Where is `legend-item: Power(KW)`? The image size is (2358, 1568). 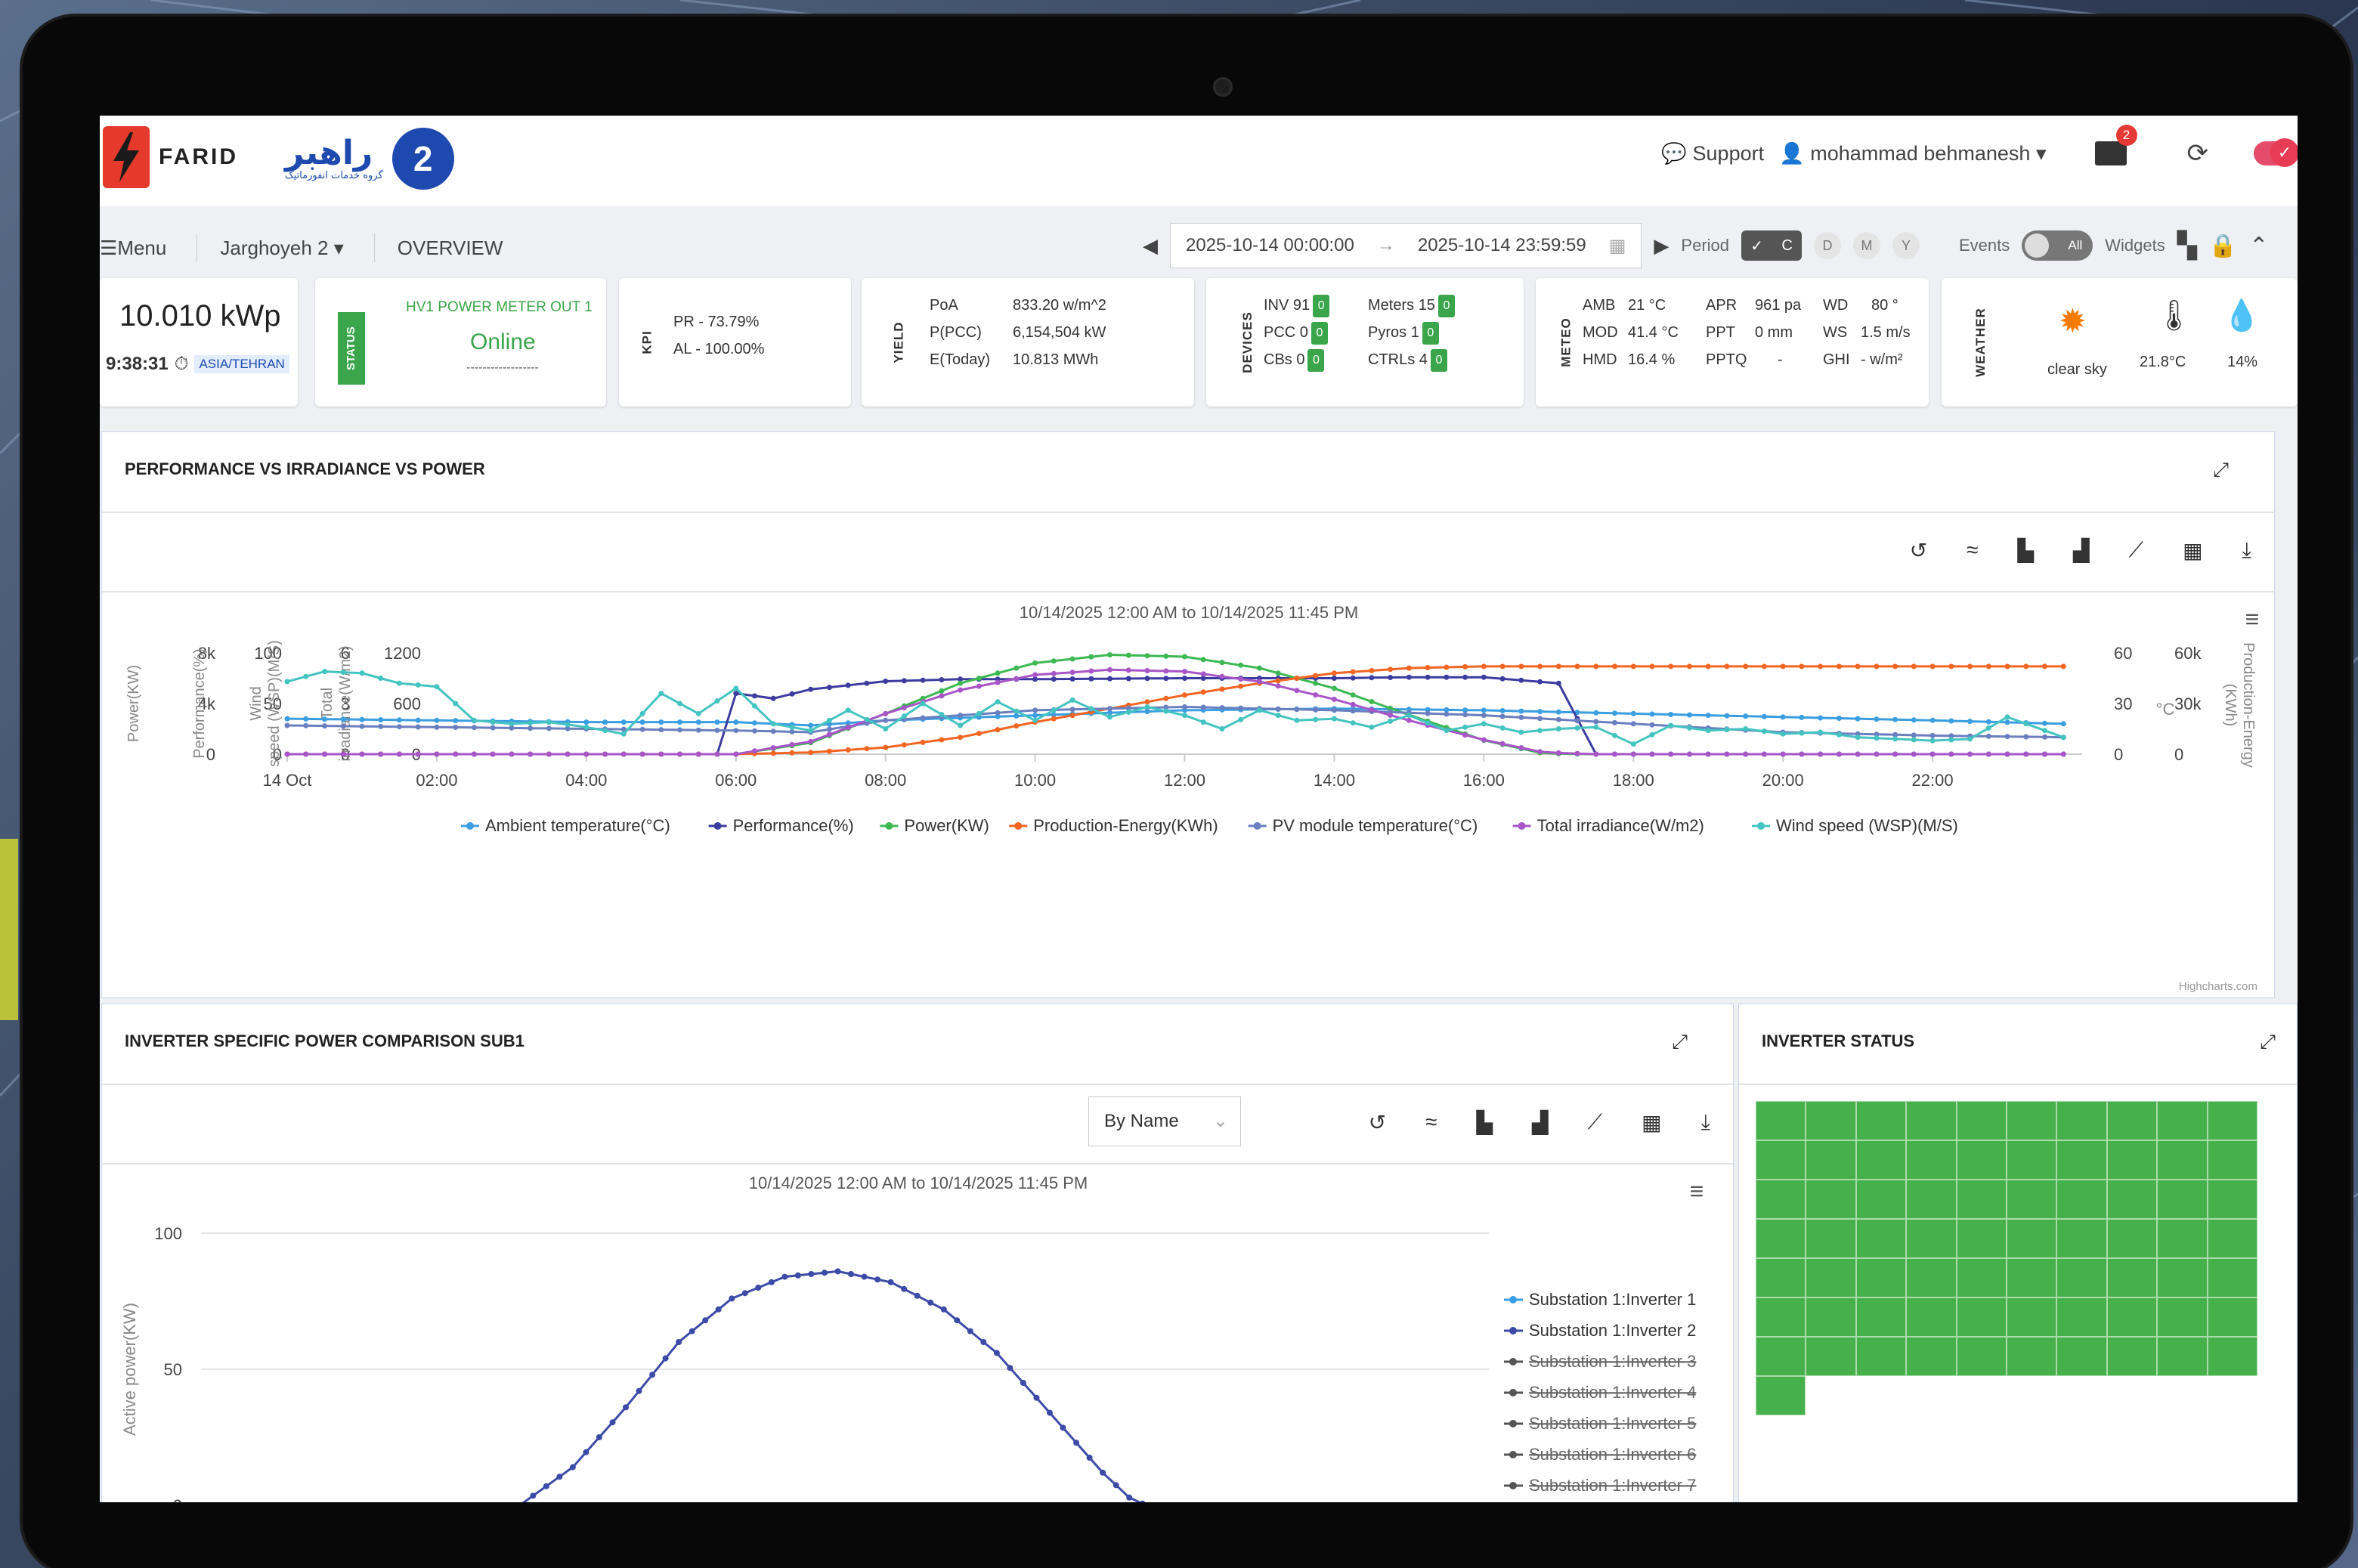 legend-item: Power(KW) is located at coordinates (946, 826).